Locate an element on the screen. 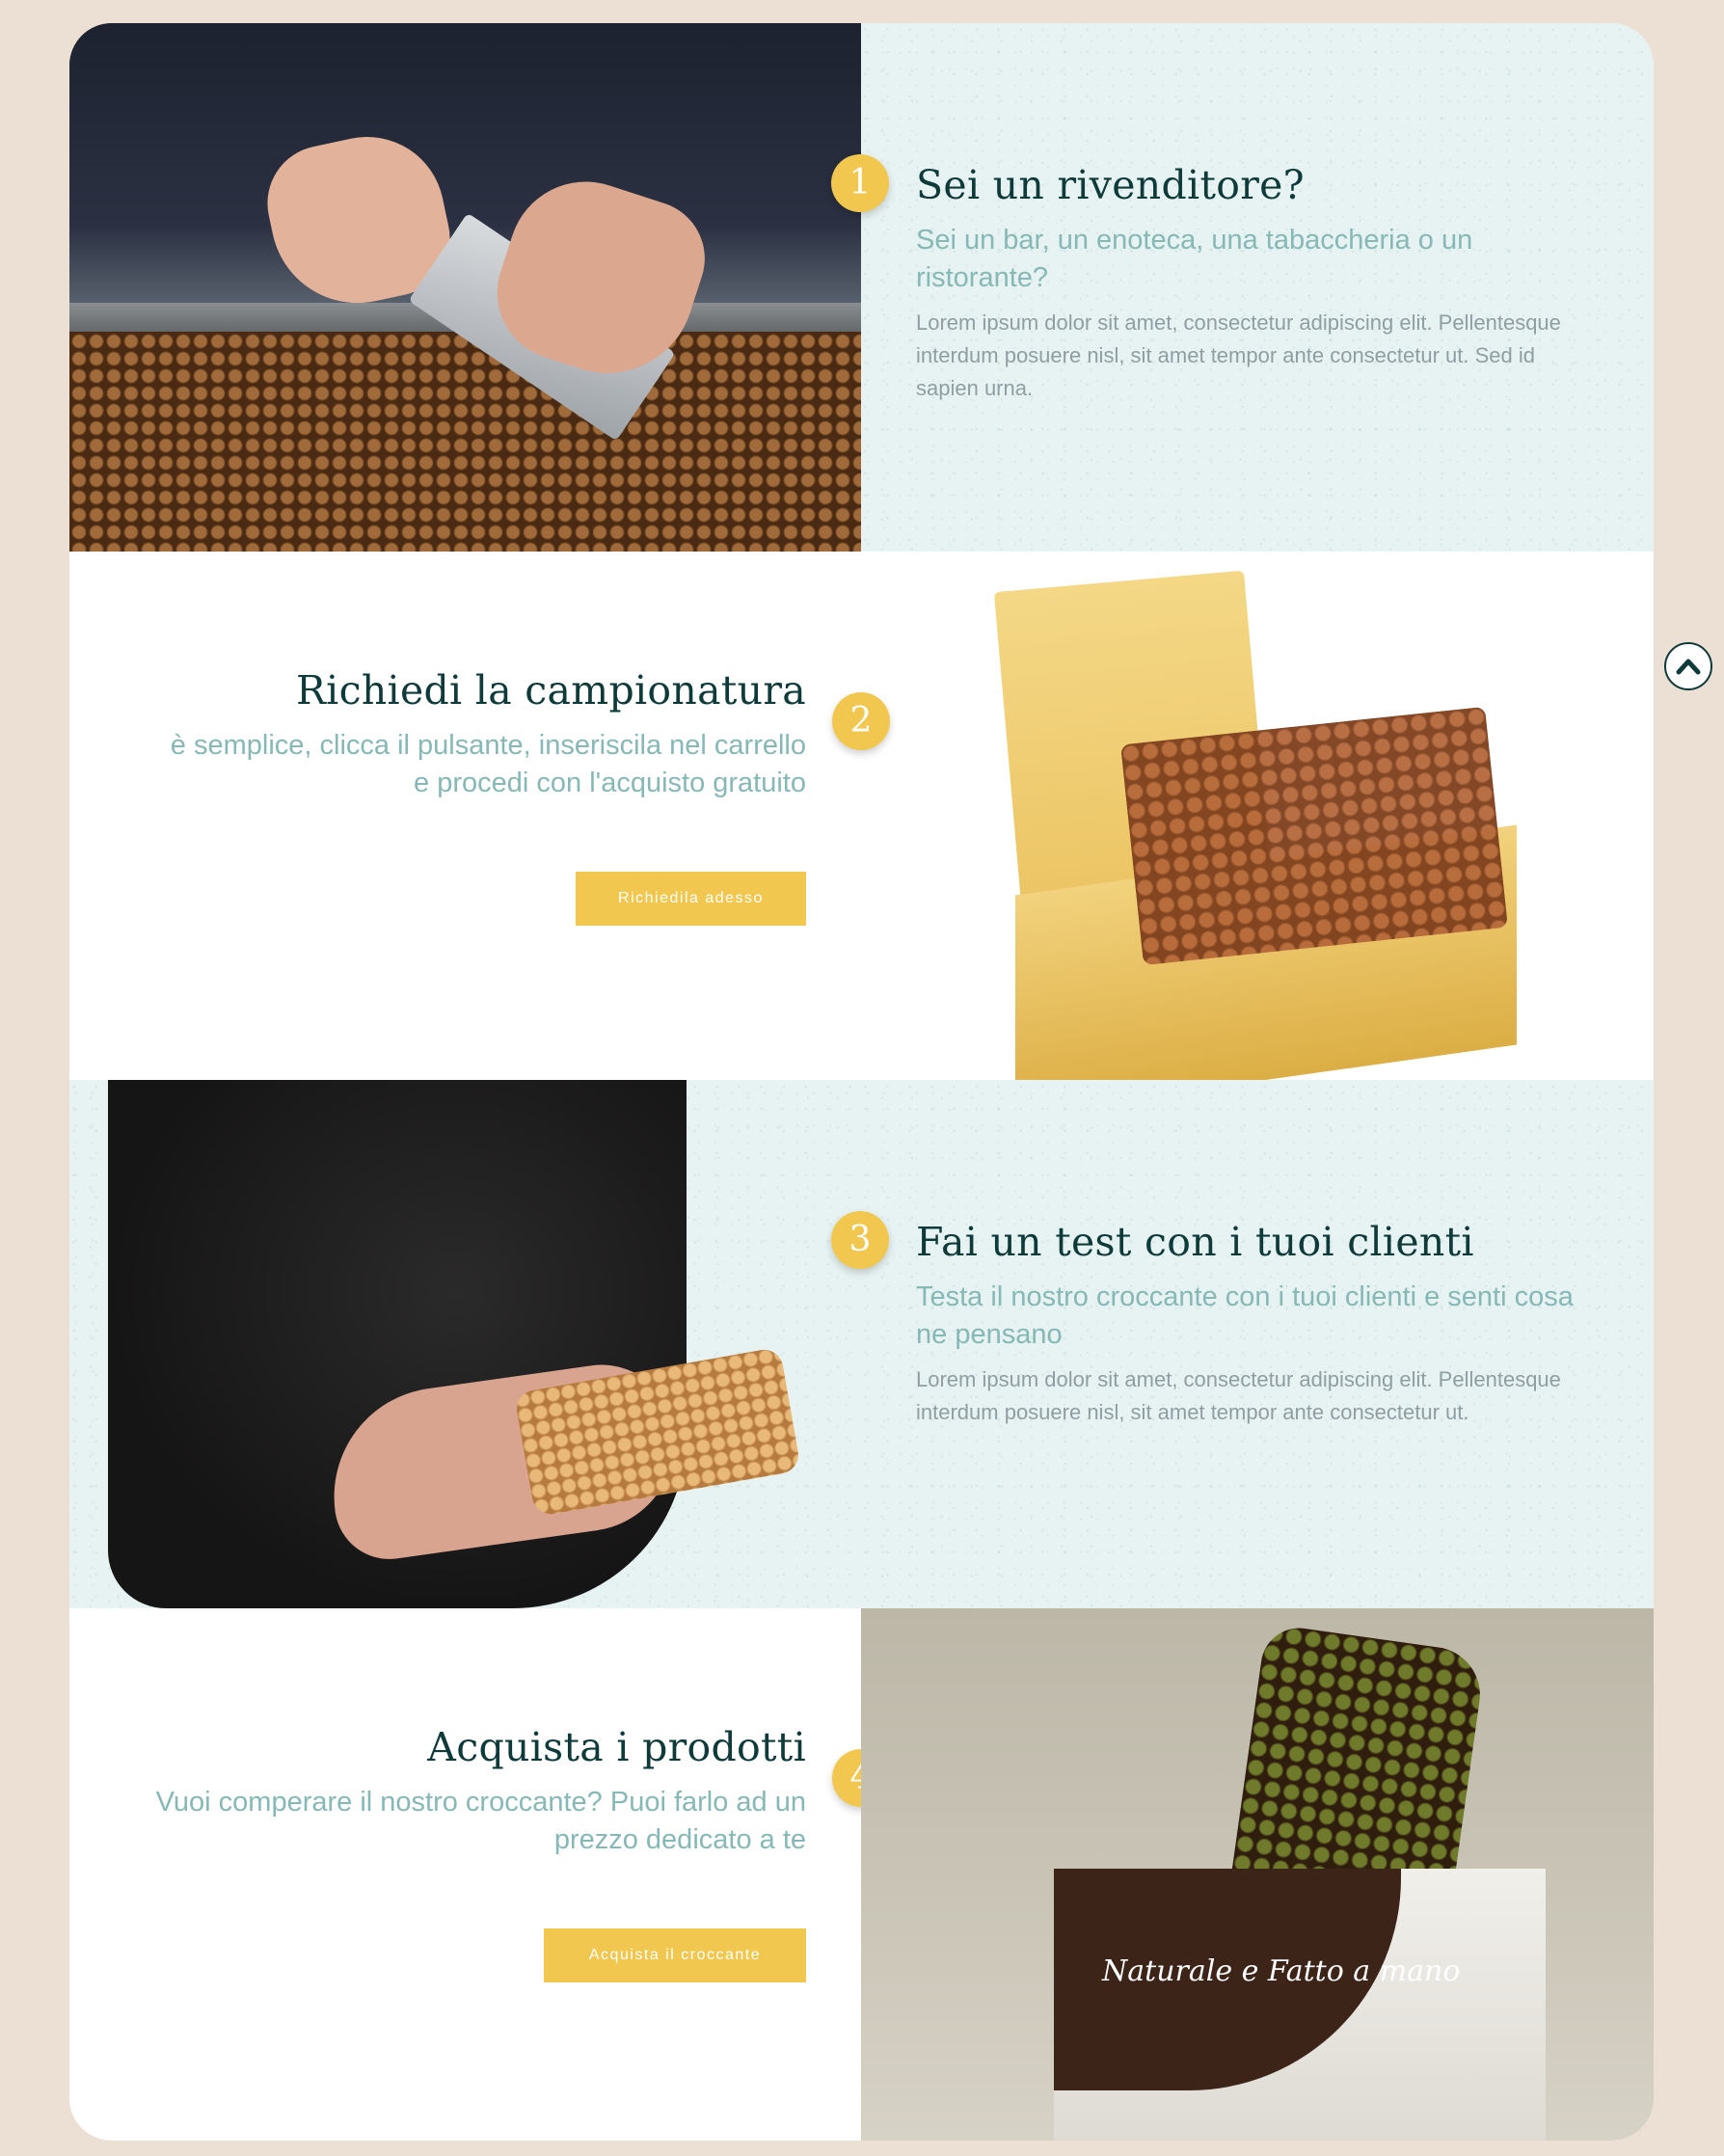 The width and height of the screenshot is (1724, 2156). step-2-title: Richiedi la campionatura is located at coordinates (550, 690).